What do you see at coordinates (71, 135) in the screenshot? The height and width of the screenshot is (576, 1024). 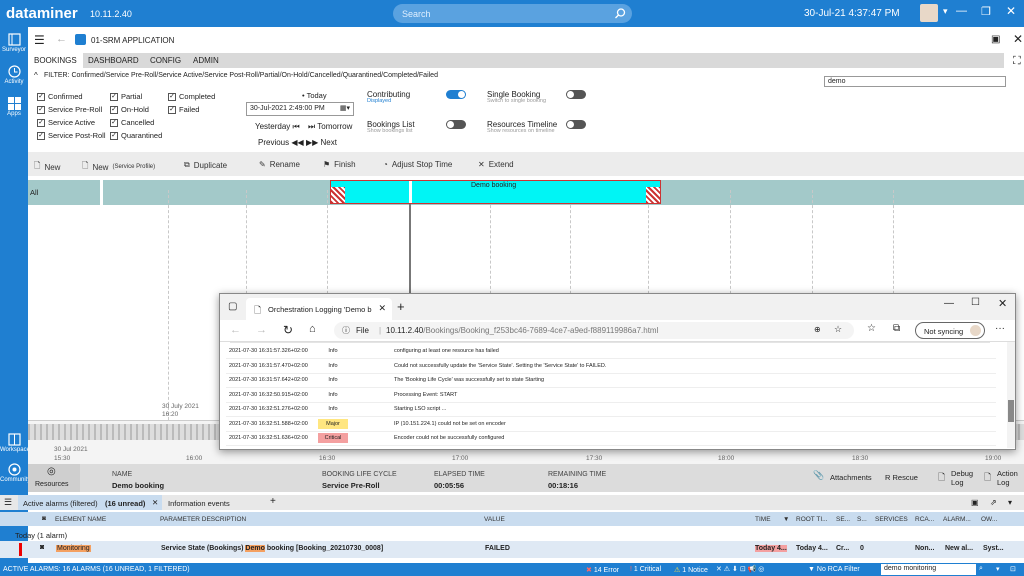 I see `checkbox-service-post-roll: ✓Service Post-Roll` at bounding box center [71, 135].